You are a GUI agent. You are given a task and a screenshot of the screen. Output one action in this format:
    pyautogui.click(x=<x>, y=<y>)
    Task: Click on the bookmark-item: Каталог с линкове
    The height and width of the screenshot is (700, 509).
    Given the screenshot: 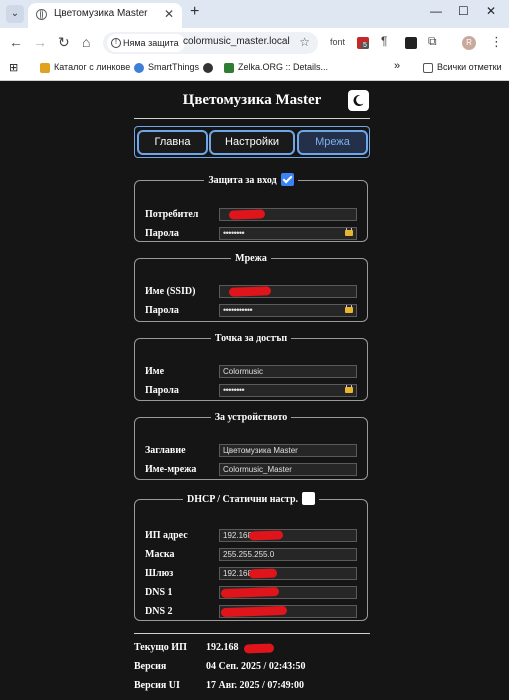 What is the action you would take?
    pyautogui.click(x=92, y=67)
    